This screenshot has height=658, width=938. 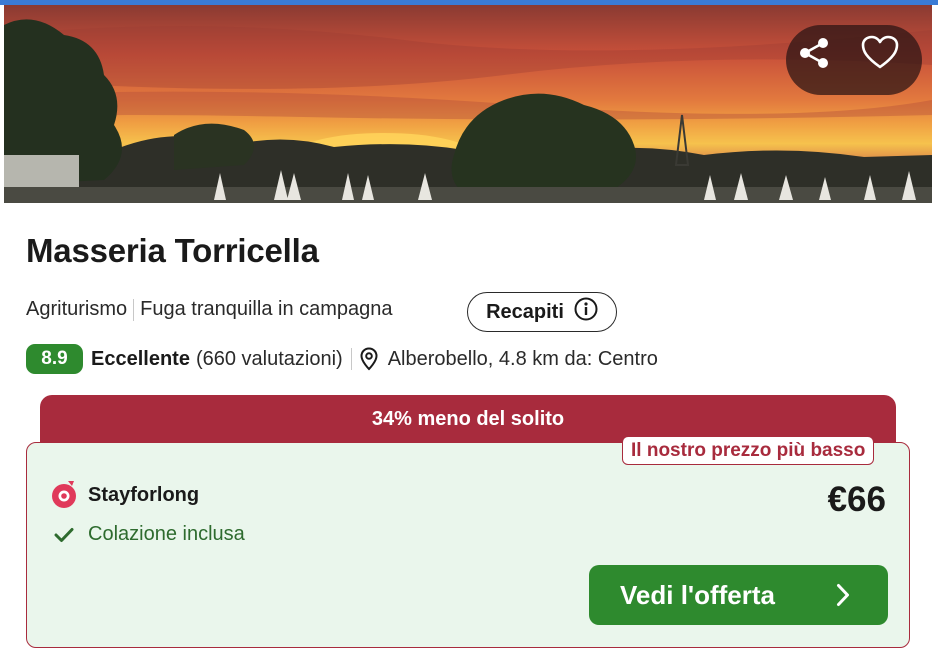 I want to click on favorite-button, so click(x=886, y=60).